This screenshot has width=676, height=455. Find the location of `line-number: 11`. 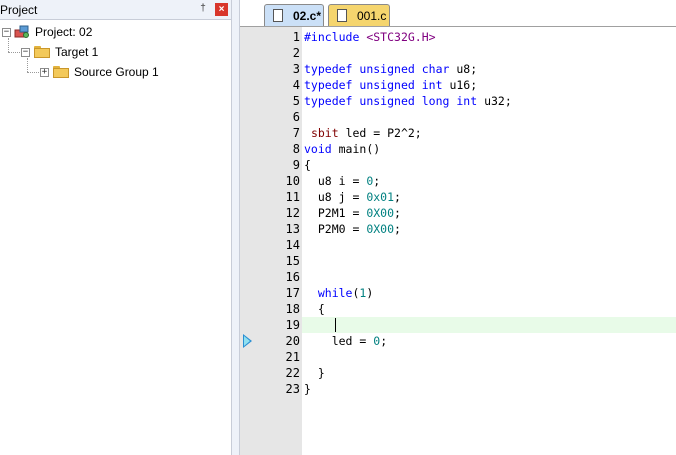

line-number: 11 is located at coordinates (292, 197).